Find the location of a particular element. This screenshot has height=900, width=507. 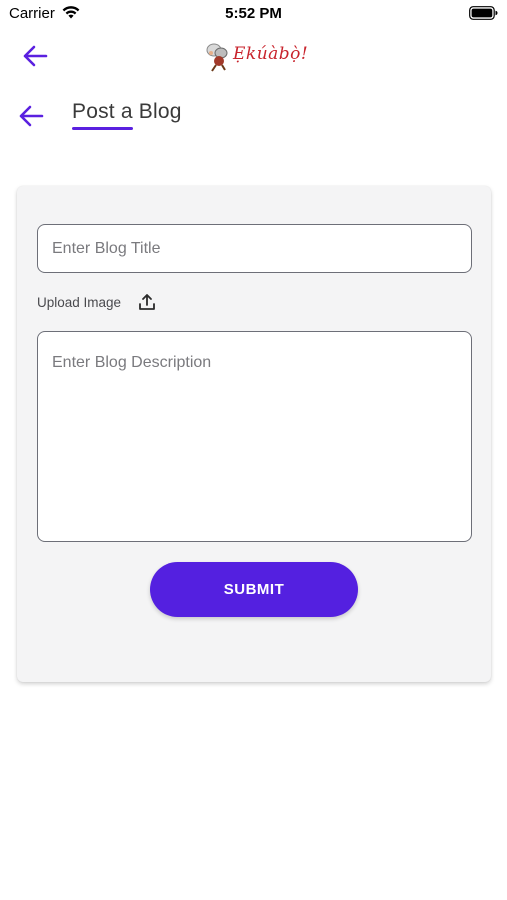

status-bar: Carrier 5:52 PM is located at coordinates (253, 14).